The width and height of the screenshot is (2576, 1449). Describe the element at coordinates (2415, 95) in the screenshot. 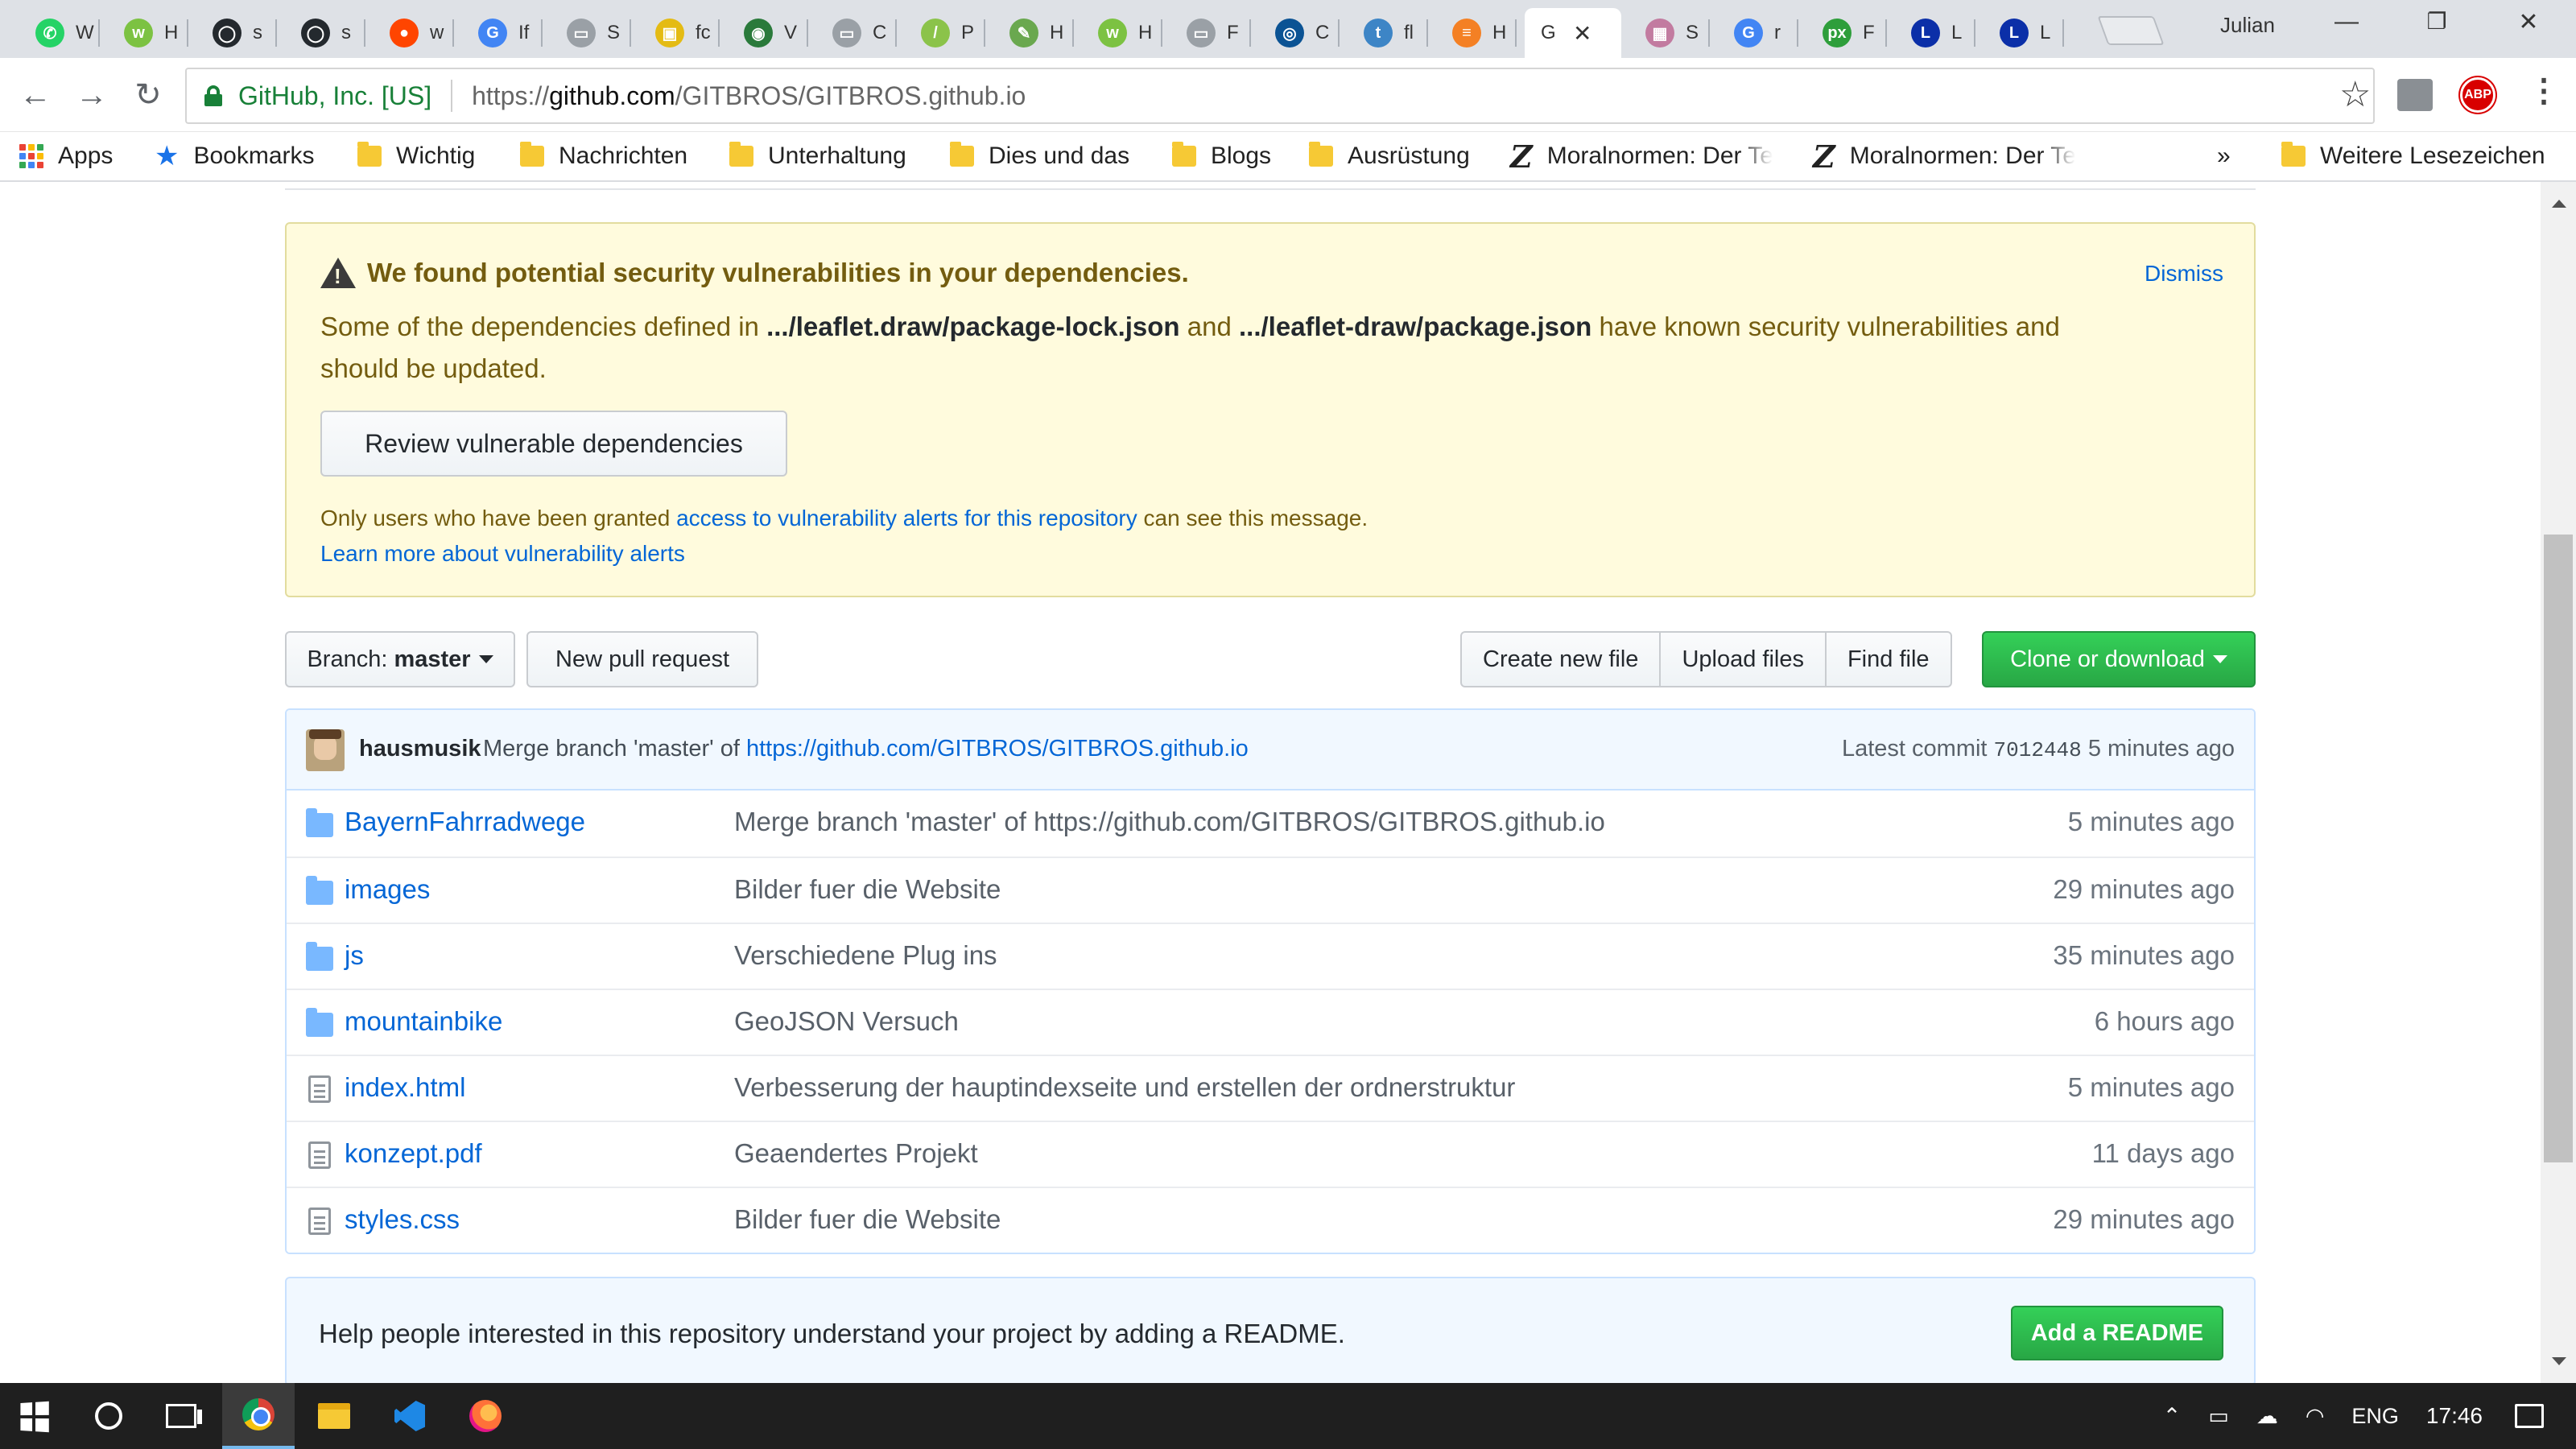

I see `extension-icon` at that location.